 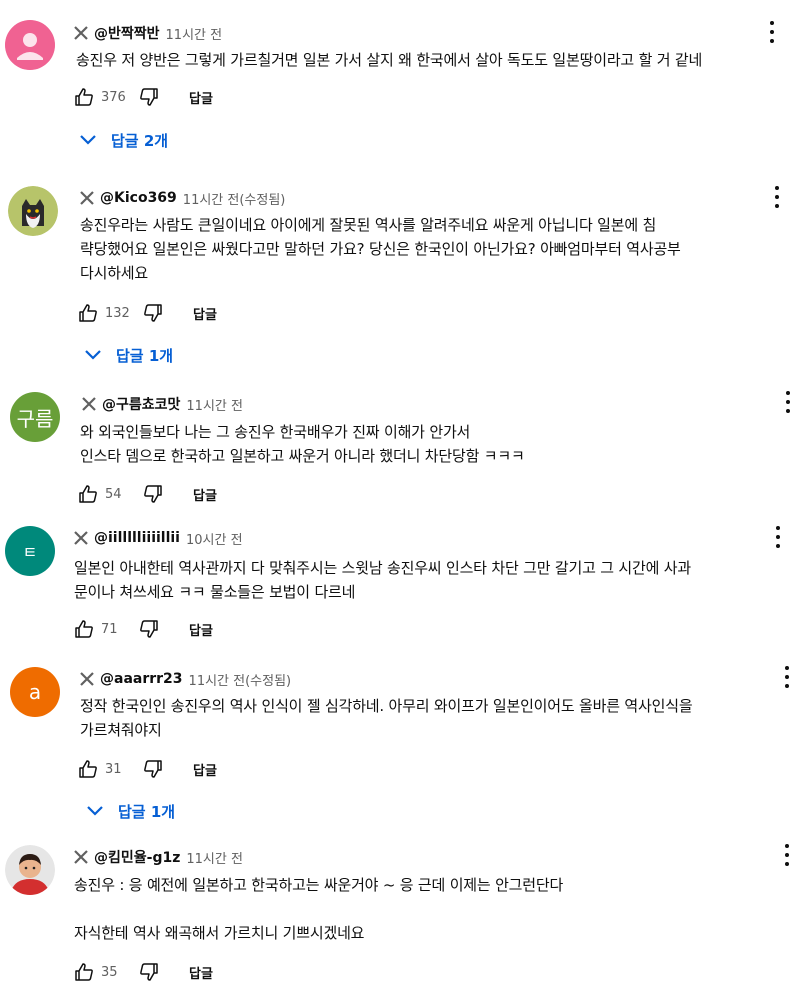 What do you see at coordinates (113, 97) in the screenshot?
I see `like-count: 376` at bounding box center [113, 97].